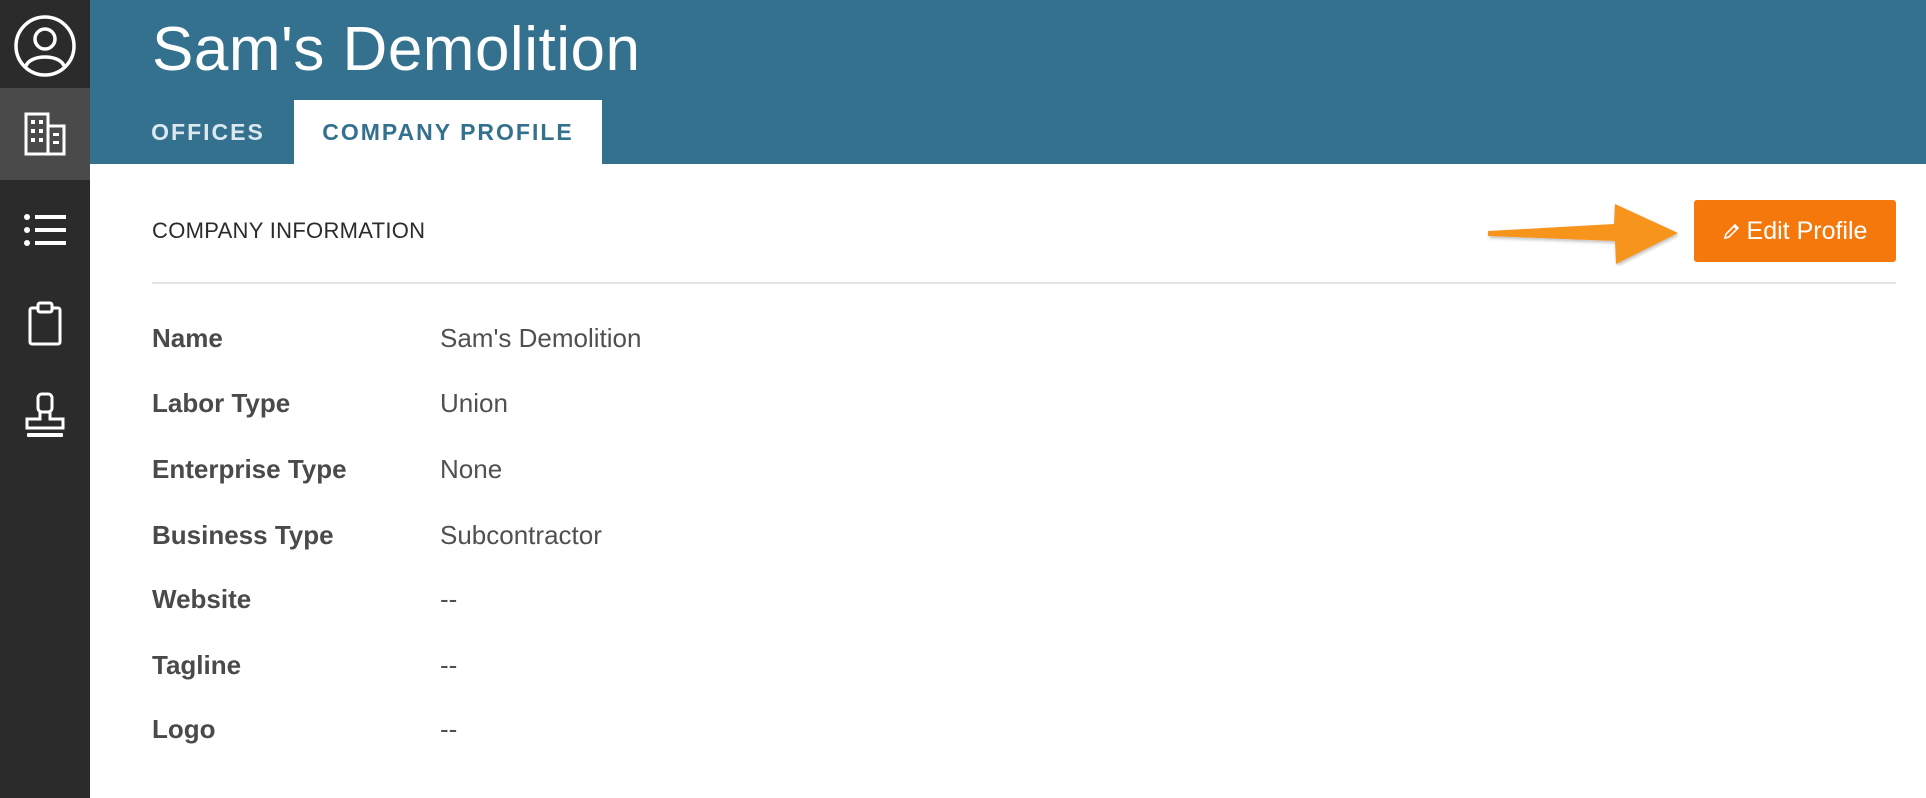 The width and height of the screenshot is (1926, 798). Describe the element at coordinates (202, 598) in the screenshot. I see `field-label: Website` at that location.